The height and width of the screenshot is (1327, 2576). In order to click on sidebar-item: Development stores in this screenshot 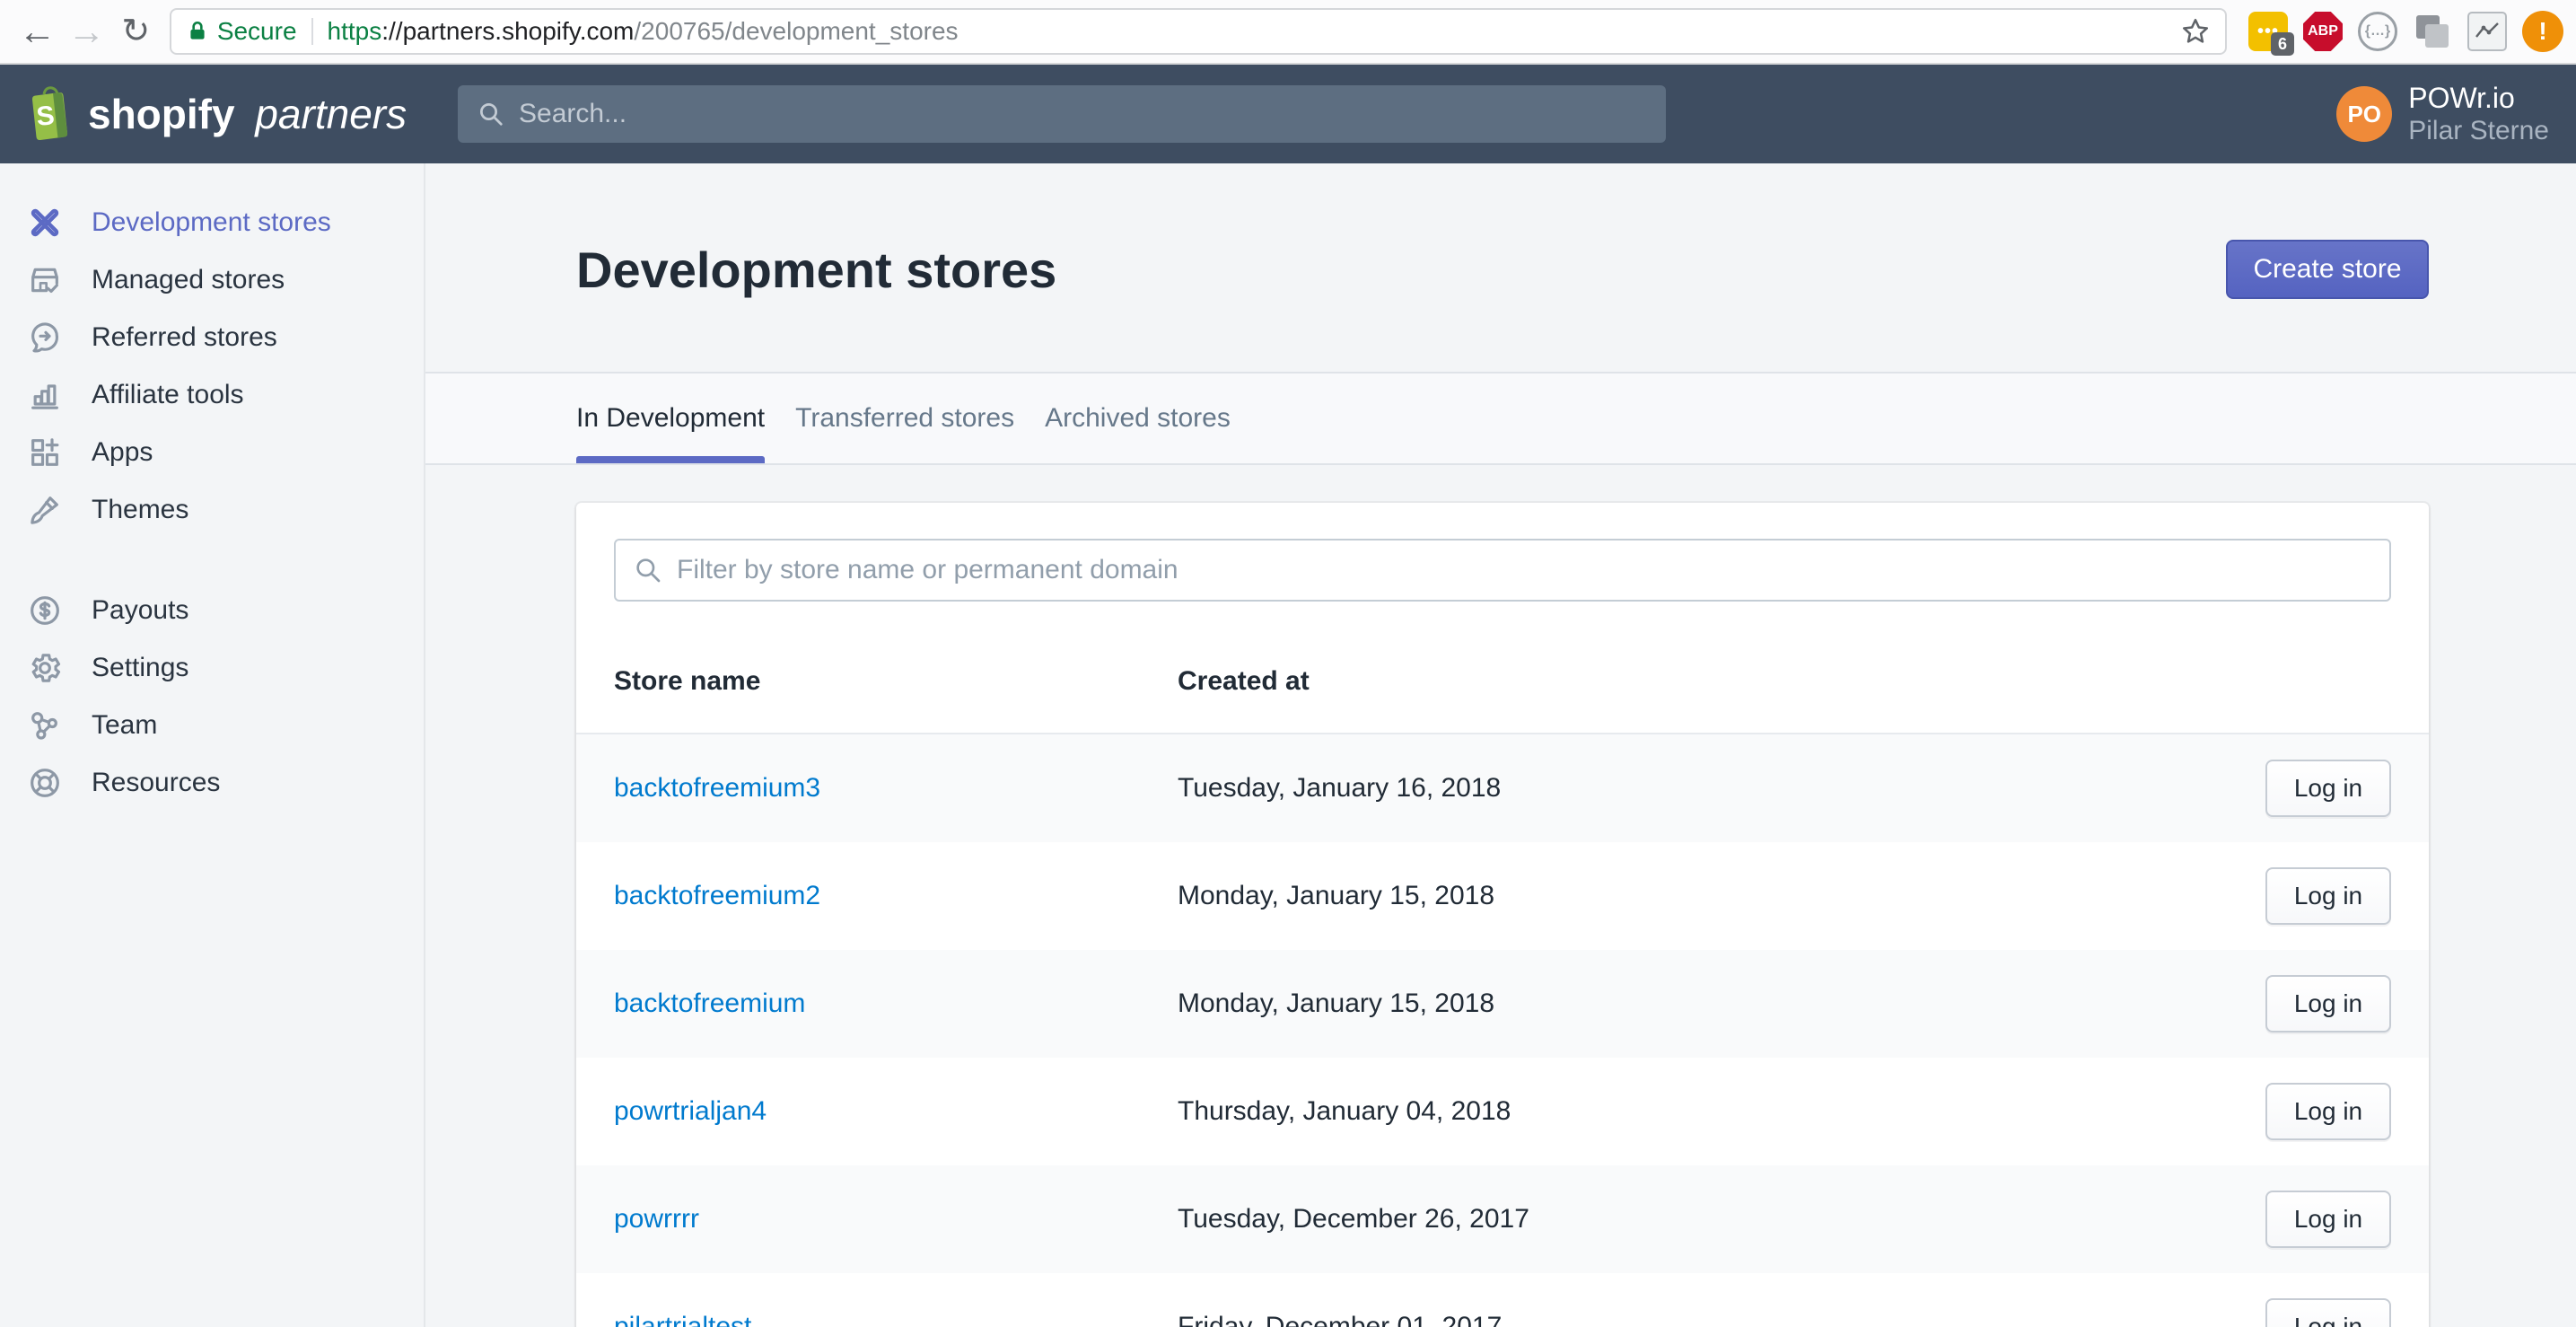, I will do `click(212, 222)`.